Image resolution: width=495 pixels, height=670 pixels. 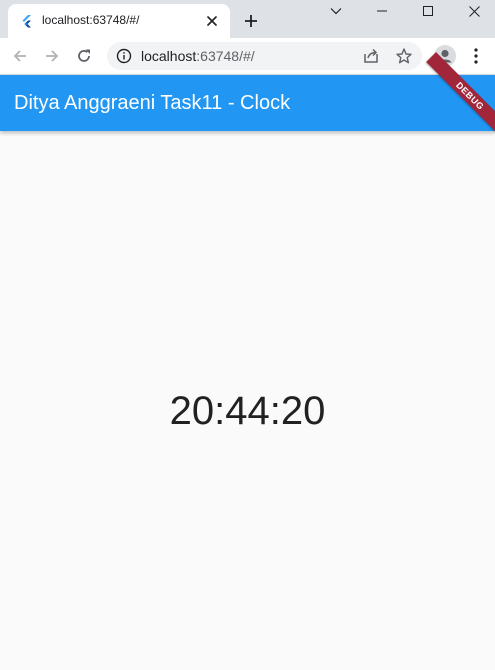 I want to click on url-text: localhost:63748/#/, so click(x=198, y=56).